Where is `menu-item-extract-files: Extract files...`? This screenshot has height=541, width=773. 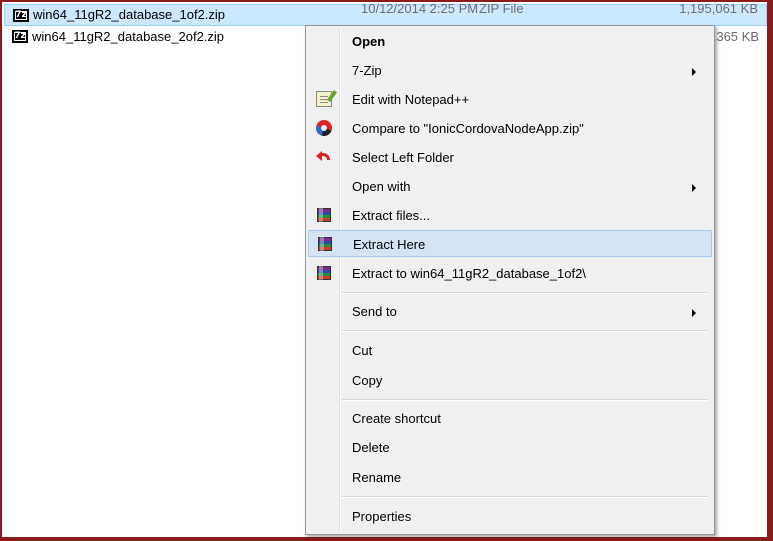
menu-item-extract-files: Extract files... is located at coordinates (510, 215).